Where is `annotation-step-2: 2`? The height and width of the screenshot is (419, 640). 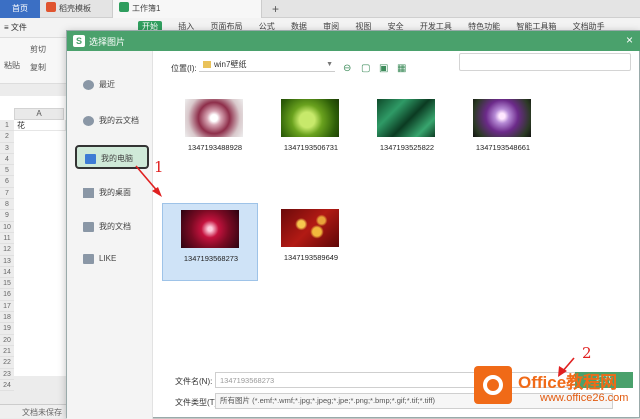 annotation-step-2: 2 is located at coordinates (587, 353).